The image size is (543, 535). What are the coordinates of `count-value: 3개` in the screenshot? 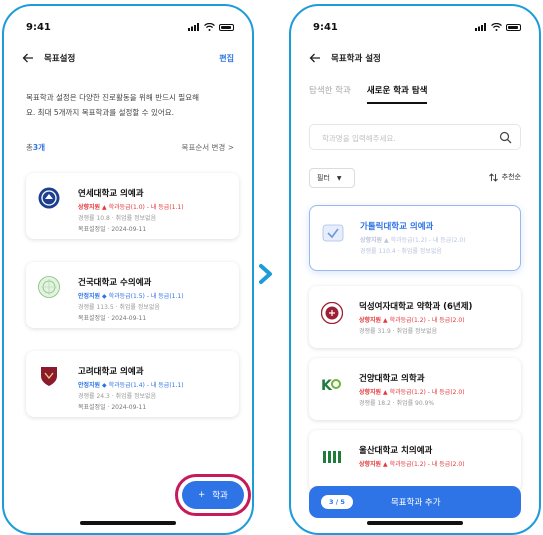 It's located at (39, 147).